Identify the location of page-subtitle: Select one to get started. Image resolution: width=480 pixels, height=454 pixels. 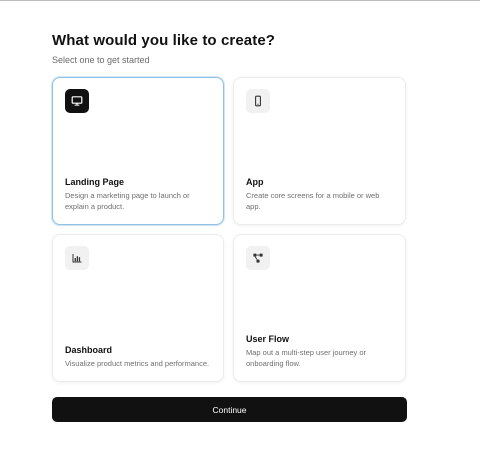
(101, 60).